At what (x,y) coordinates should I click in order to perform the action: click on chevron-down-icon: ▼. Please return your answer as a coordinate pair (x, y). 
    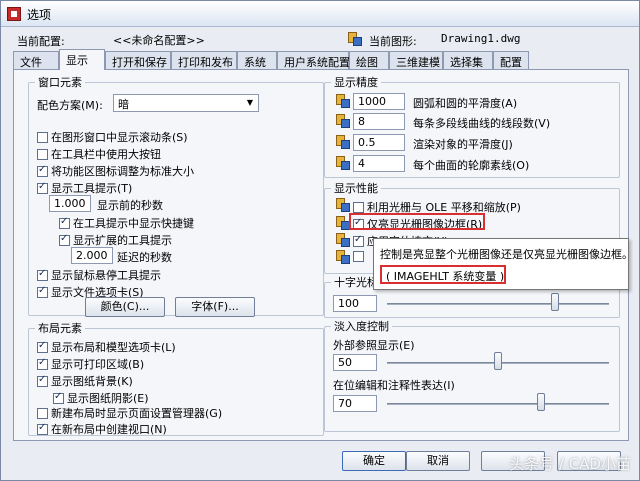
    Looking at the image, I should click on (250, 102).